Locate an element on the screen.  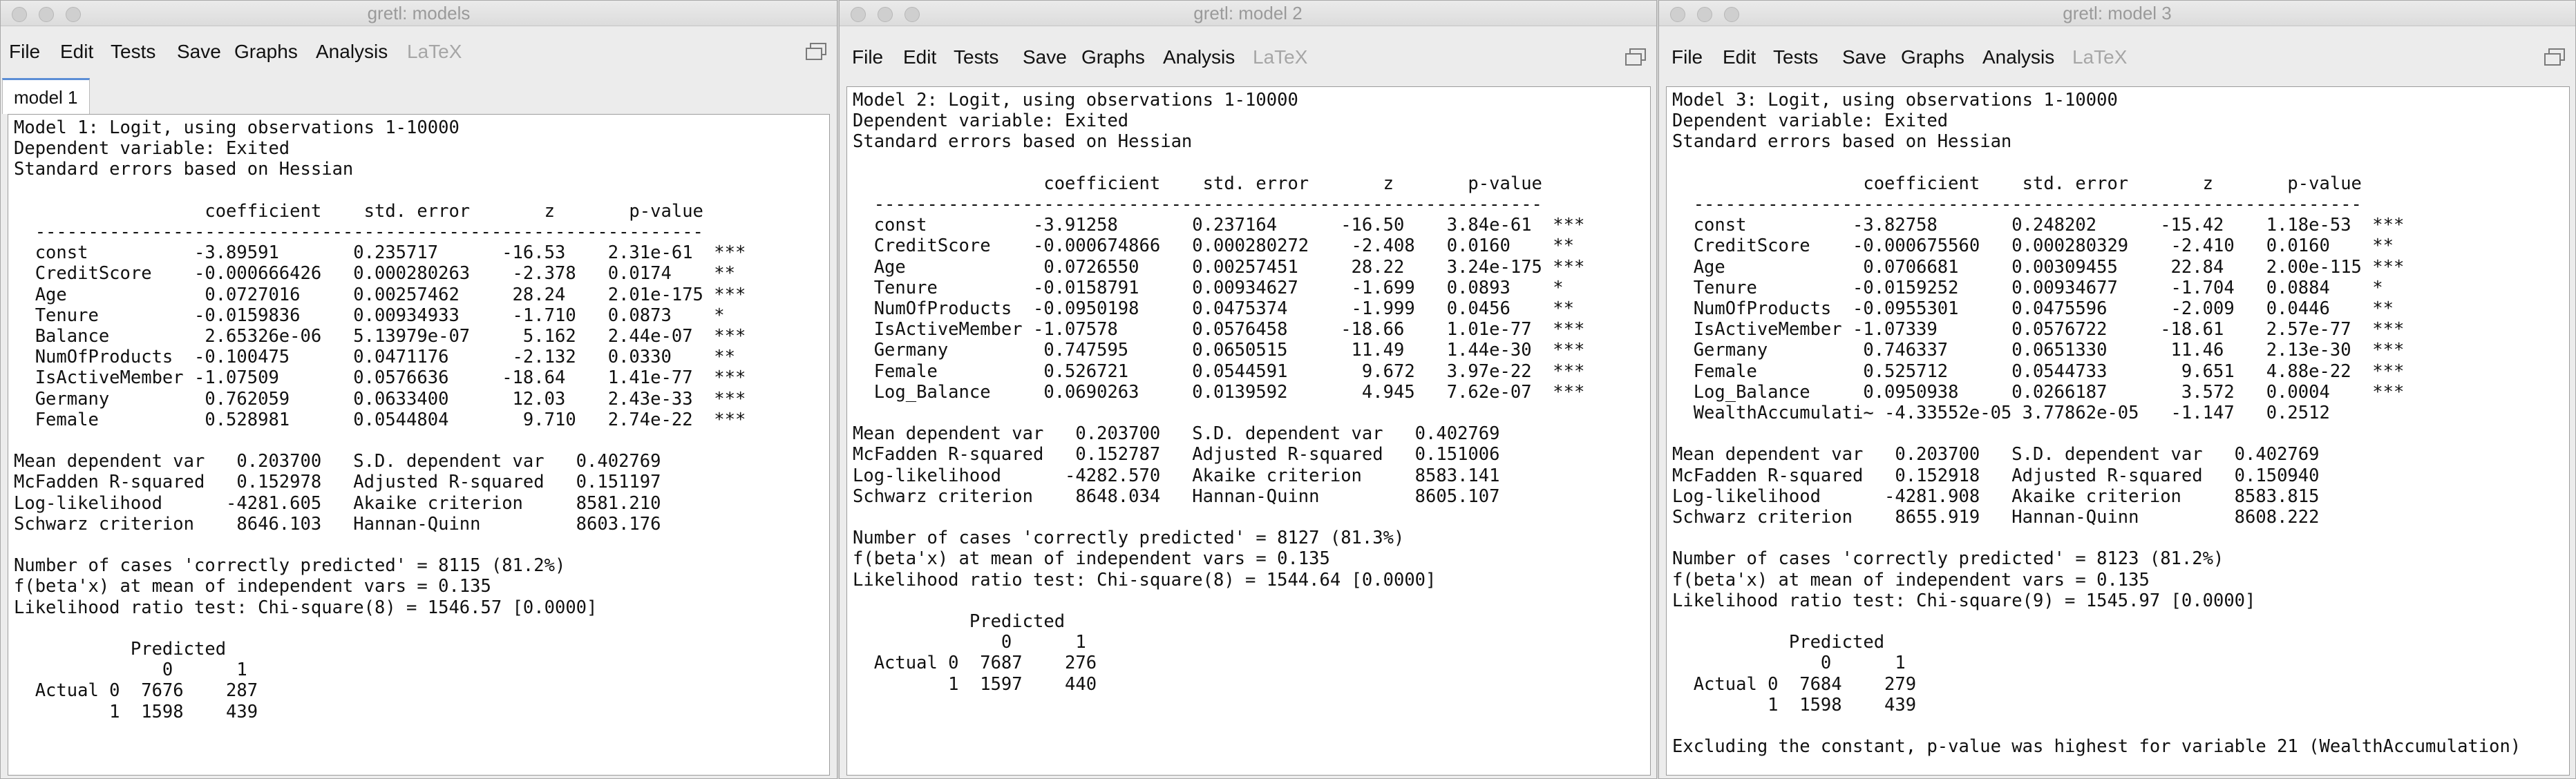
tab-model-1: model 1 is located at coordinates (46, 96).